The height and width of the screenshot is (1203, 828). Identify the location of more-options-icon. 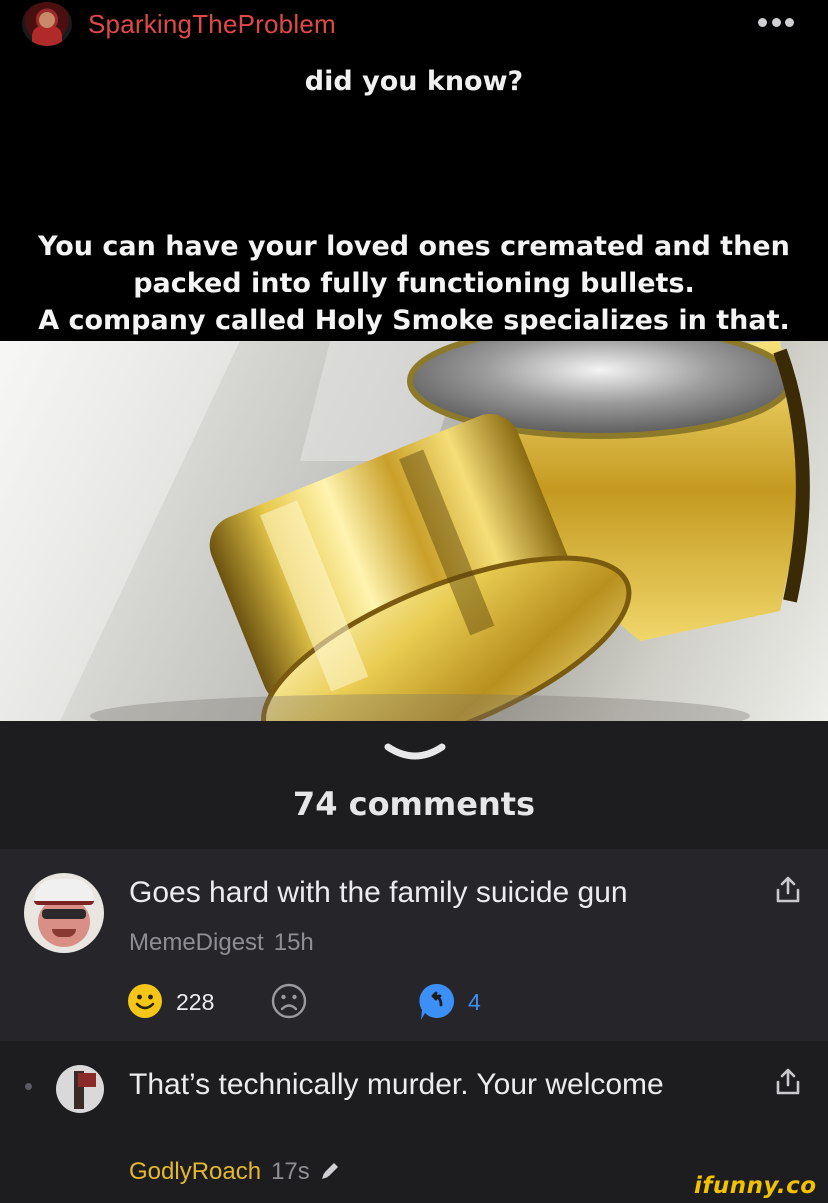
(776, 22).